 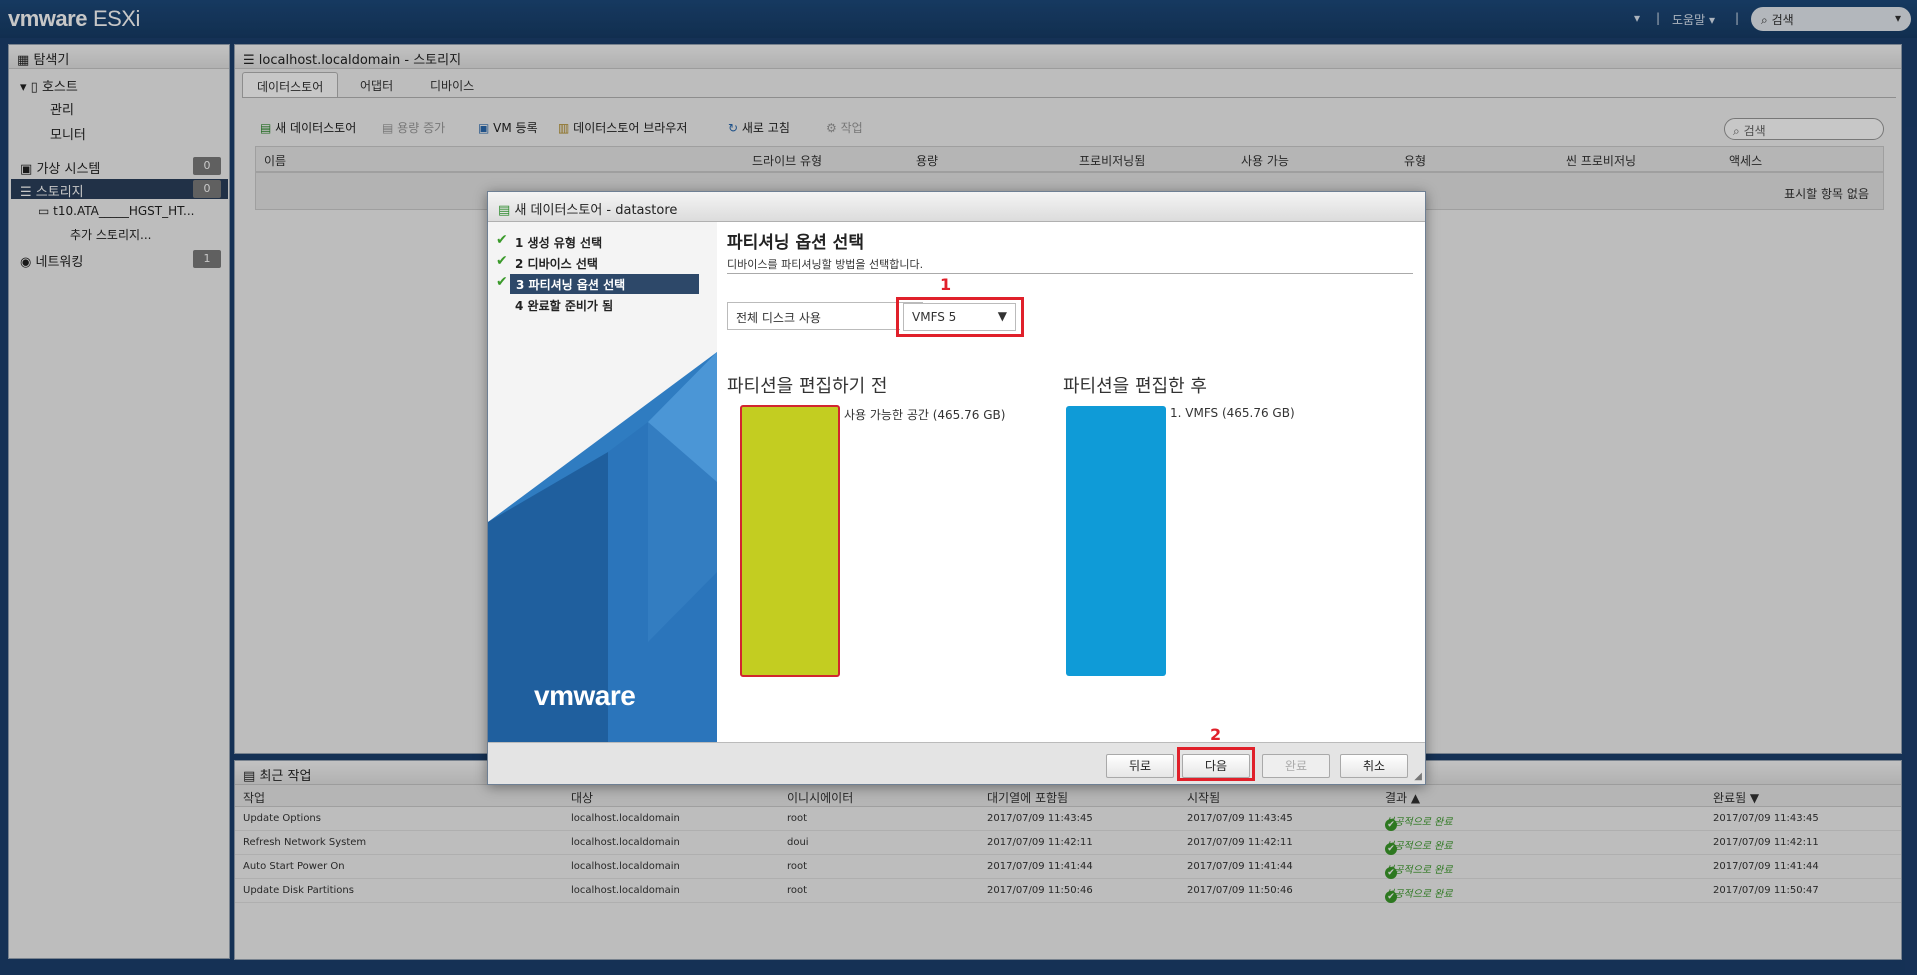 What do you see at coordinates (946, 284) in the screenshot?
I see `annotation-1: 1` at bounding box center [946, 284].